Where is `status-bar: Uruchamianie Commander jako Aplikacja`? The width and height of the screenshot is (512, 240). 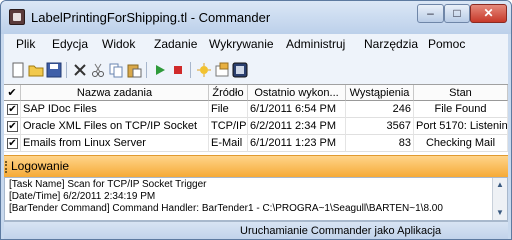
status-bar: Uruchamianie Commander jako Aplikacja is located at coordinates (256, 230).